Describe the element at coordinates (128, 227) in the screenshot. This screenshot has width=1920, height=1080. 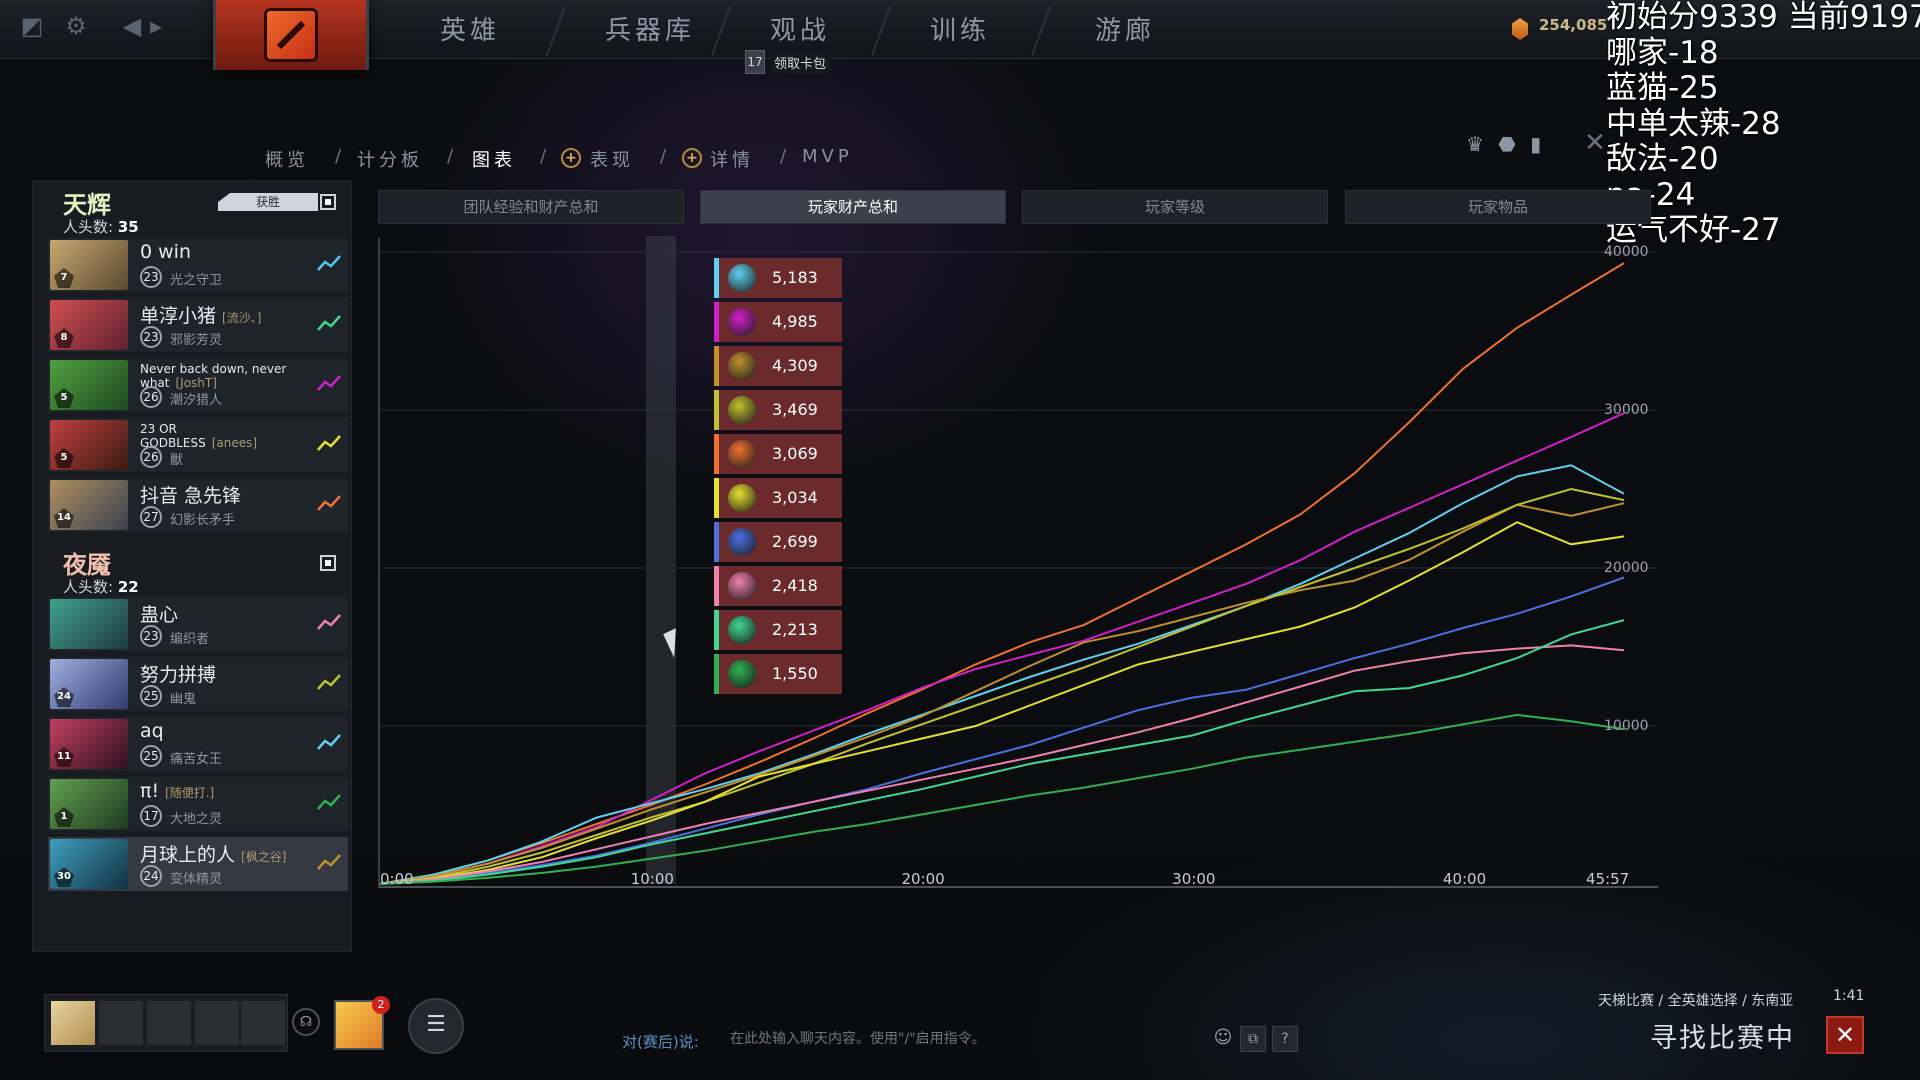
I see `kills-value: 35` at that location.